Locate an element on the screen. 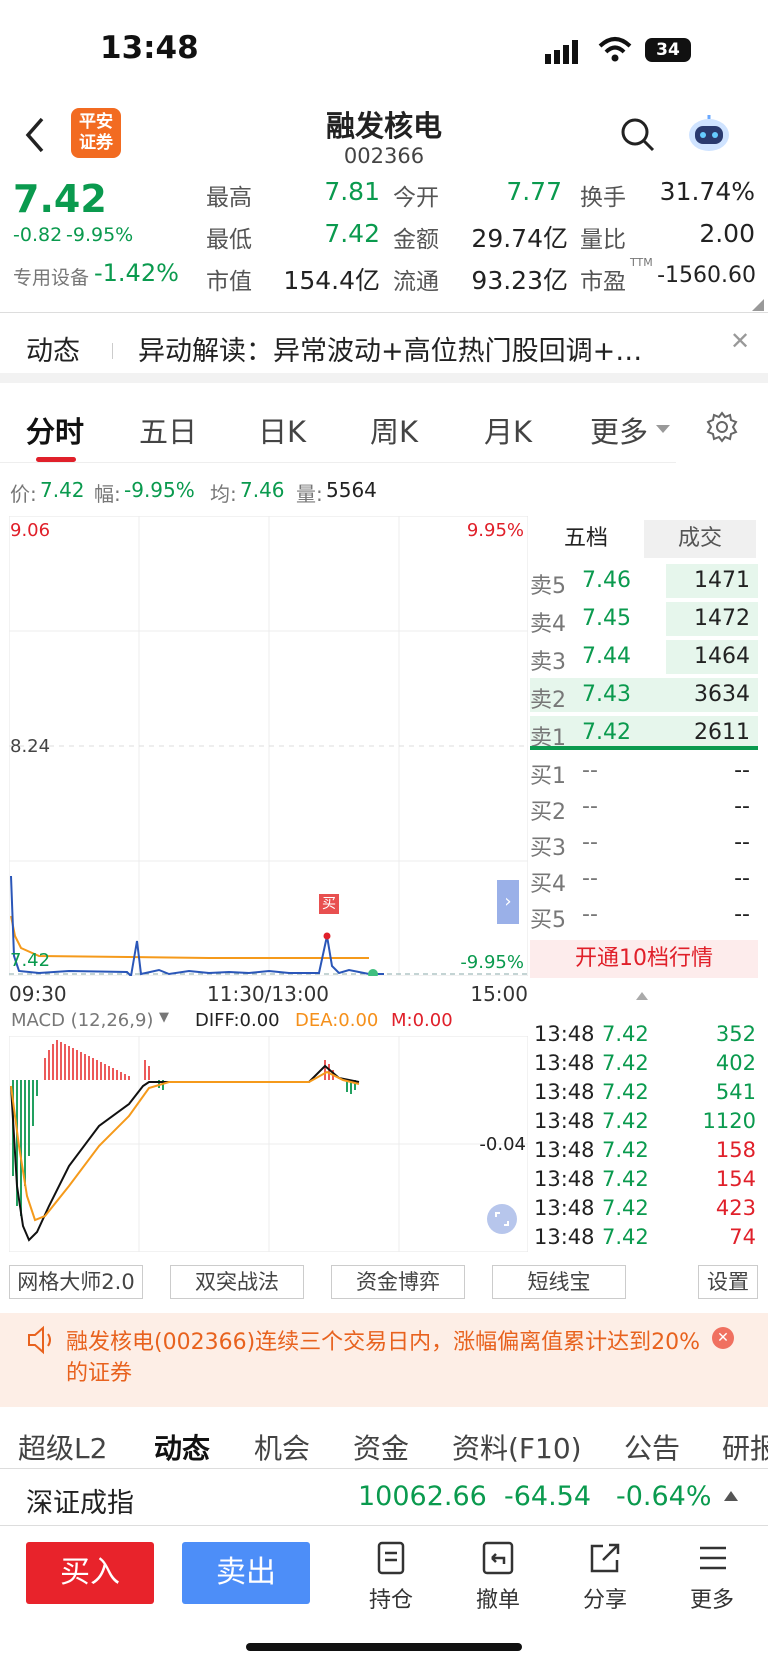  market-cap-value: 154.4亿 is located at coordinates (331, 280).